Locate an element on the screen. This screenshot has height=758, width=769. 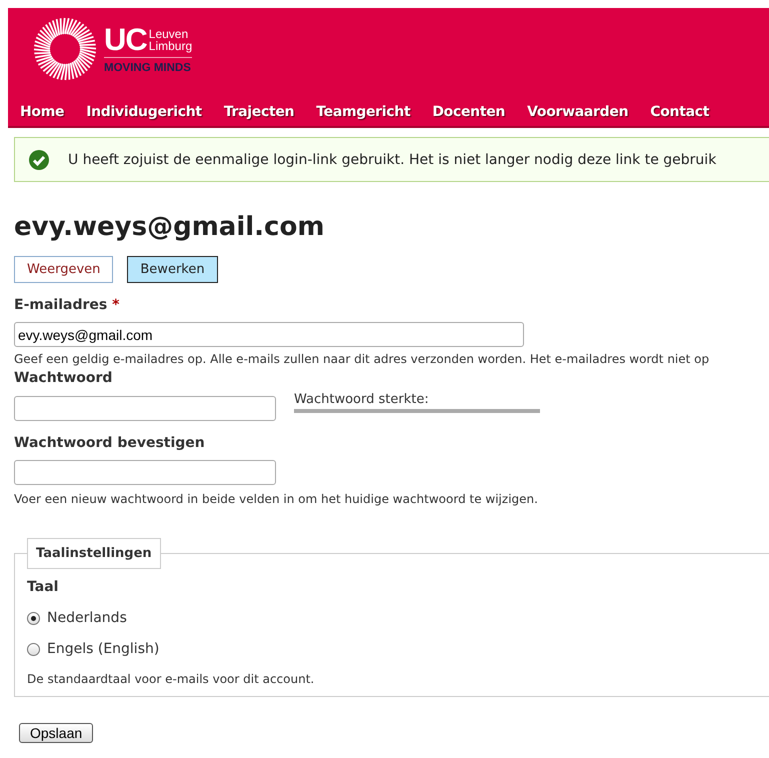
nav-link: Contact is located at coordinates (685, 112).